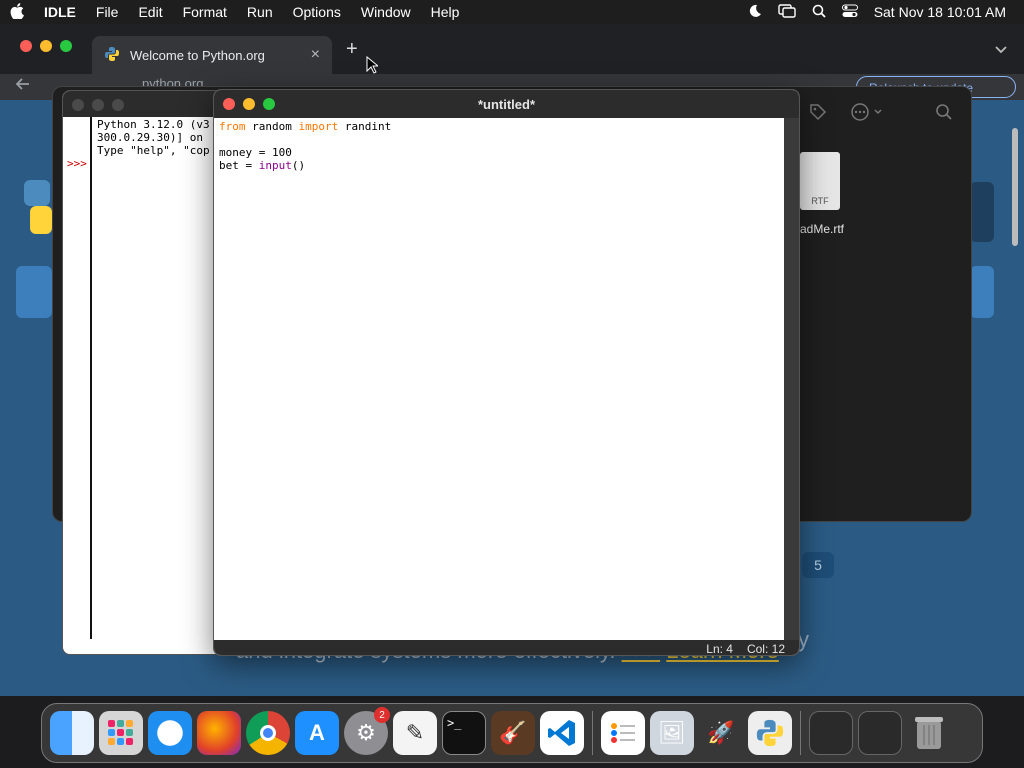  What do you see at coordinates (719, 648) in the screenshot?
I see `status-line: Ln: 4` at bounding box center [719, 648].